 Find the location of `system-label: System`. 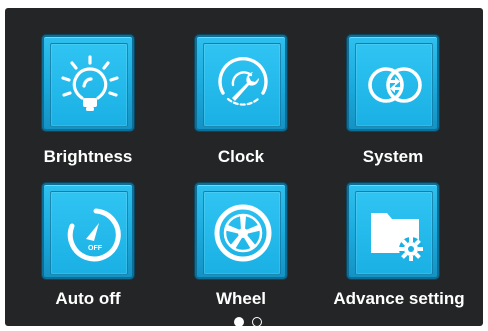

system-label: System is located at coordinates (393, 156).